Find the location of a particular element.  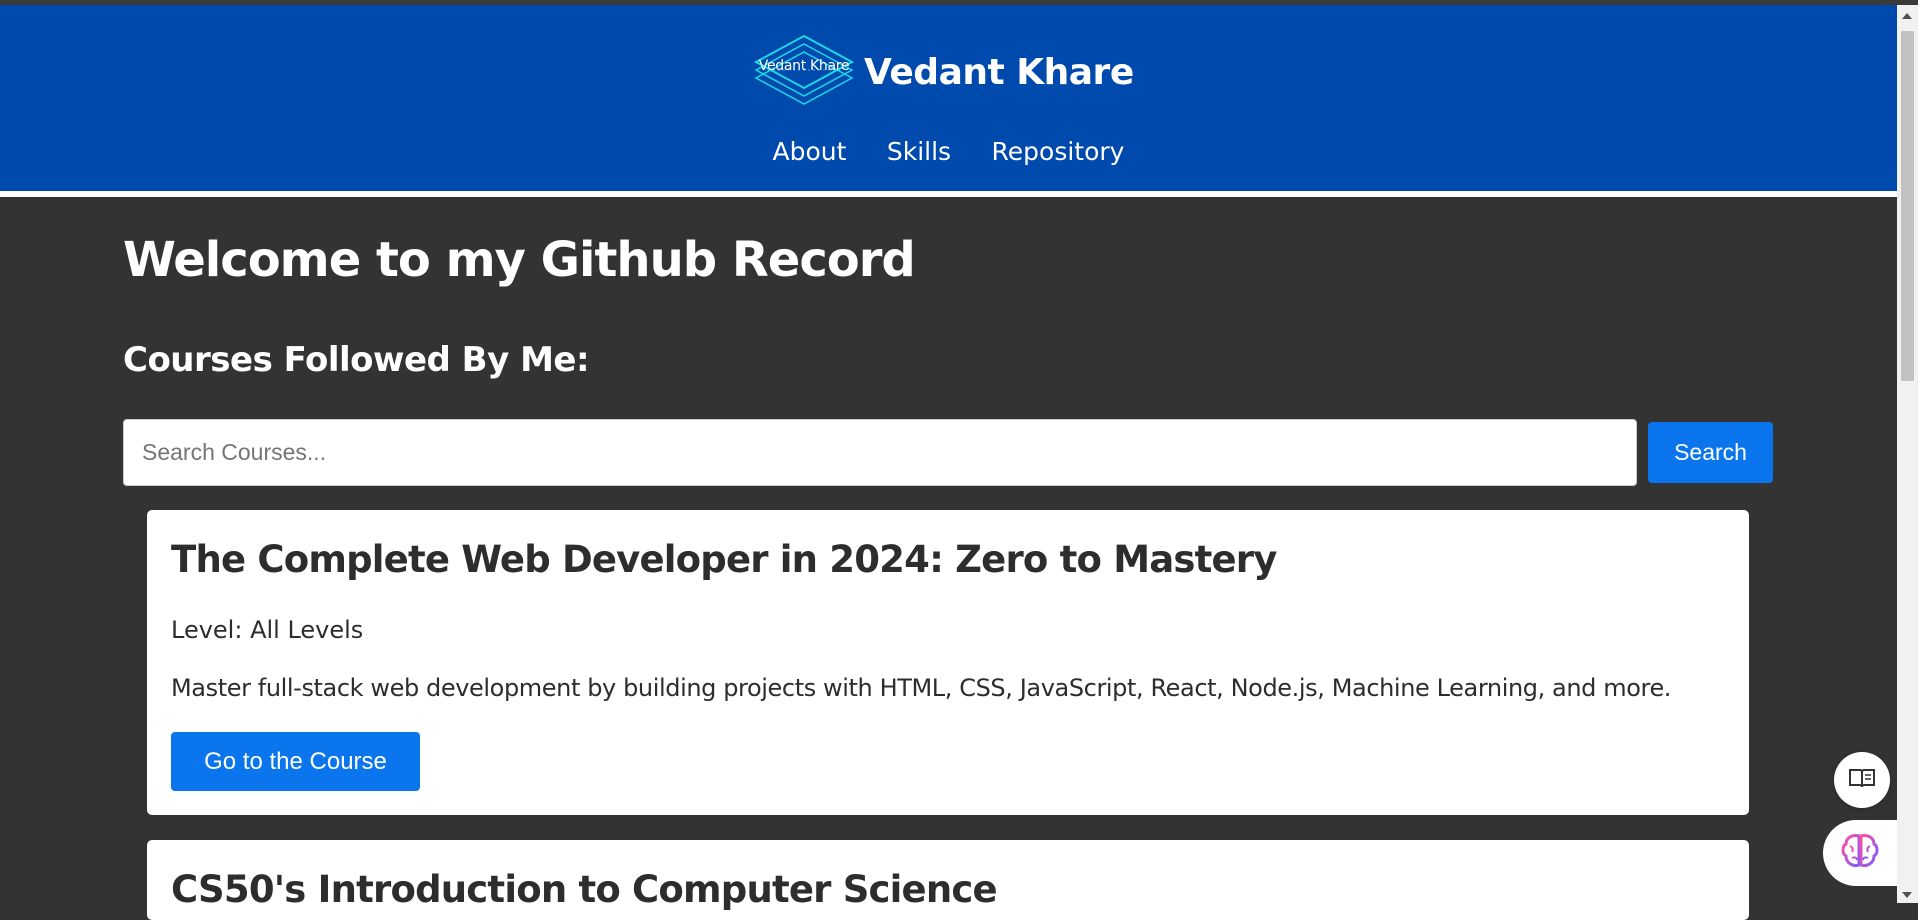

reader-mode-button is located at coordinates (1862, 780).